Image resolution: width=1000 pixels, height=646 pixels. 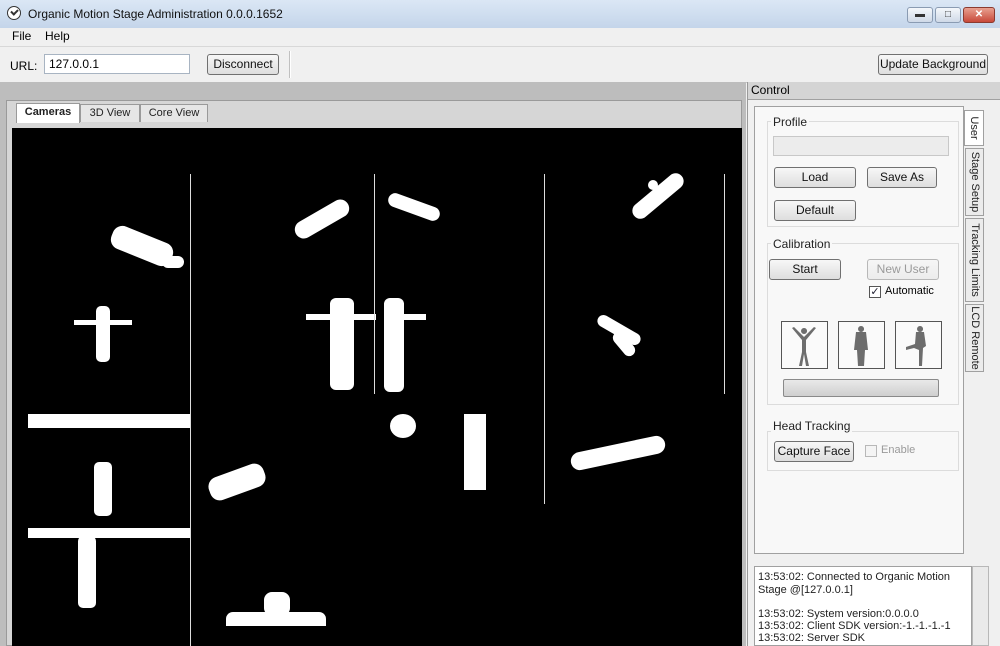 I want to click on log-line: 13:53:02: Connected to Organic Motion, so click(x=854, y=577).